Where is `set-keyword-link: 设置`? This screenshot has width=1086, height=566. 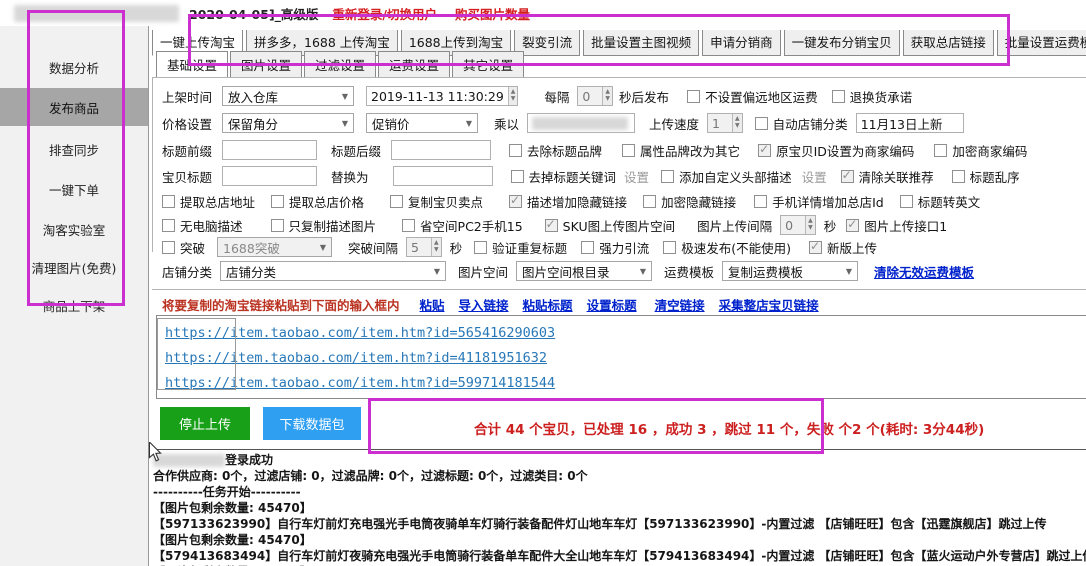 set-keyword-link: 设置 is located at coordinates (636, 176).